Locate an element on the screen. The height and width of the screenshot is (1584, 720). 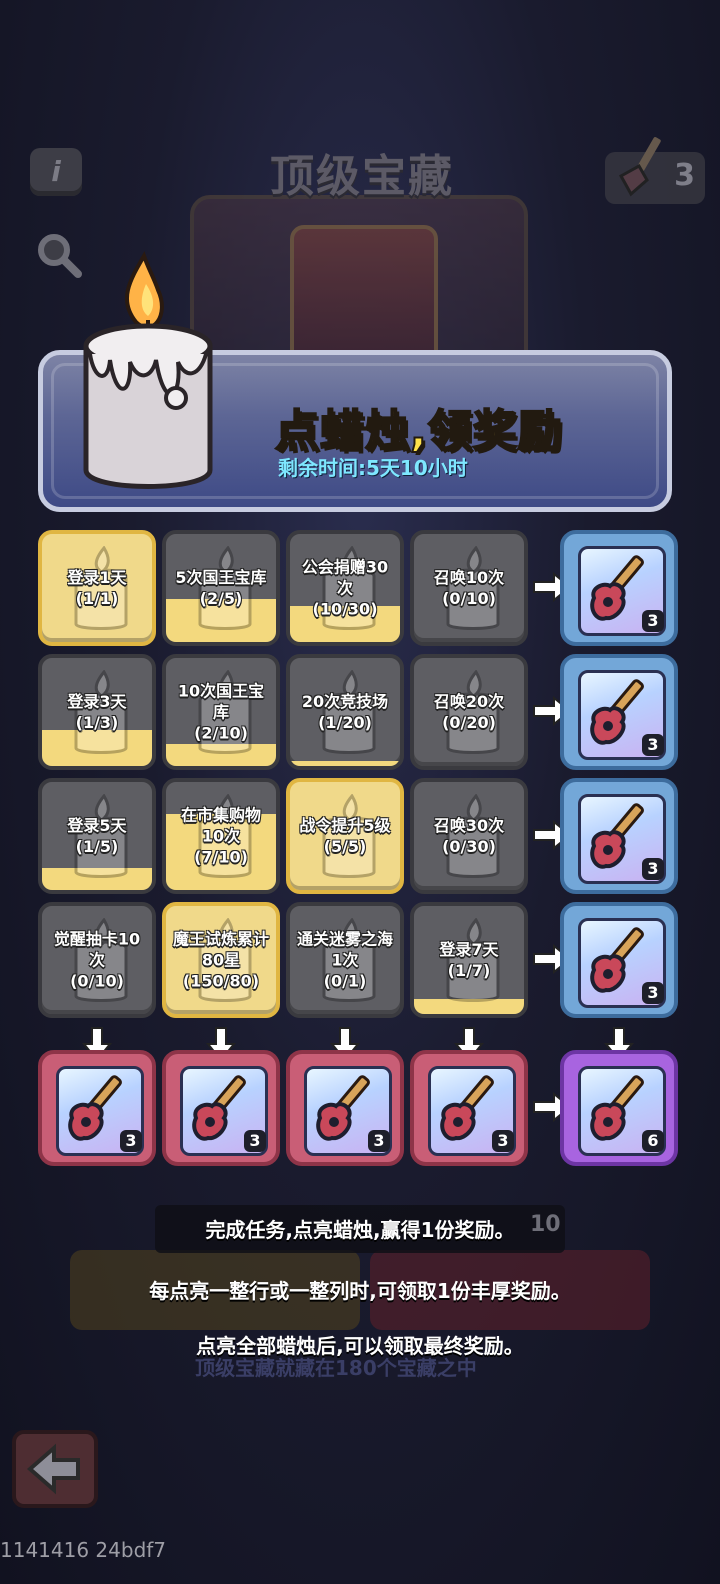
task-cell: 召唤20次 (0/20) is located at coordinates (469, 712).